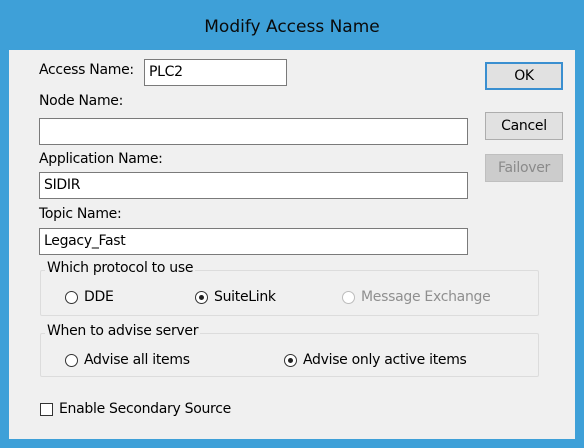 The image size is (584, 448). I want to click on topic-name-label: Topic Name:, so click(80, 214).